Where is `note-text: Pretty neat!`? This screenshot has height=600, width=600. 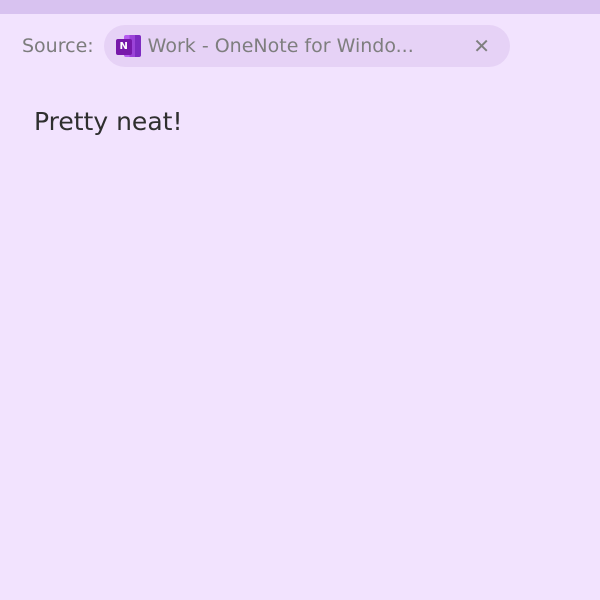 note-text: Pretty neat! is located at coordinates (300, 122).